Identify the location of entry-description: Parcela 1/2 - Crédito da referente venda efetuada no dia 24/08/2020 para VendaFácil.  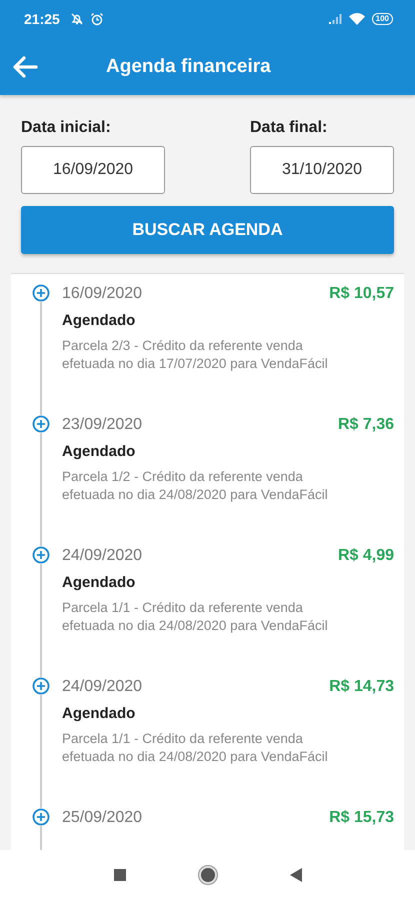
(195, 486).